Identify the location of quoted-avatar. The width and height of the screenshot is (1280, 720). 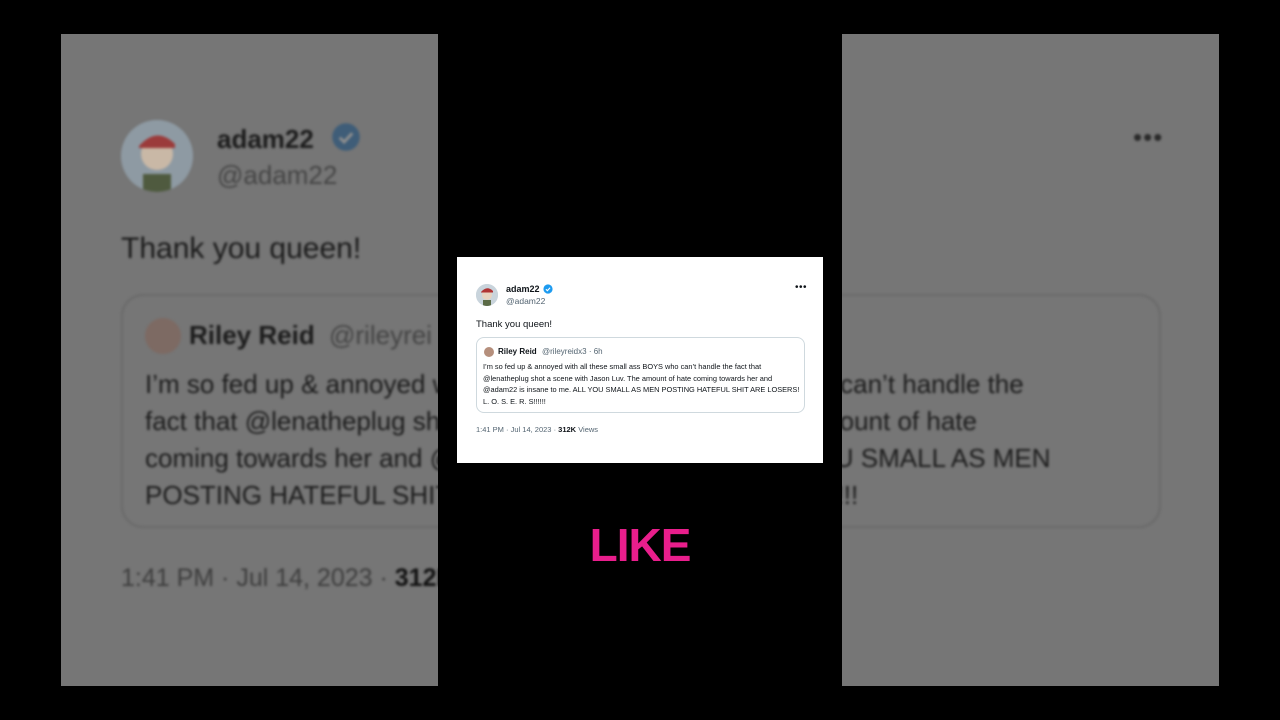
(489, 352).